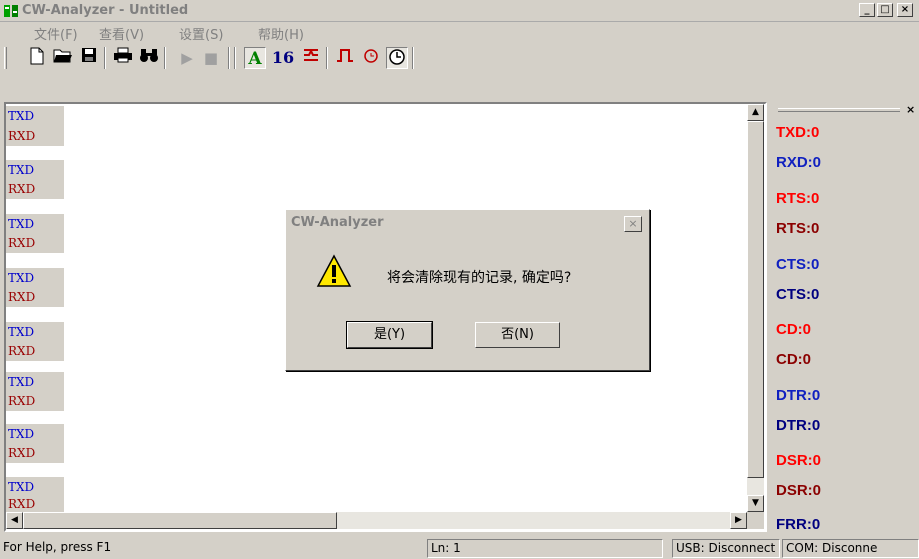 Image resolution: width=919 pixels, height=559 pixels. I want to click on dialog-title-bar: CW-Analyzer ×, so click(467, 223).